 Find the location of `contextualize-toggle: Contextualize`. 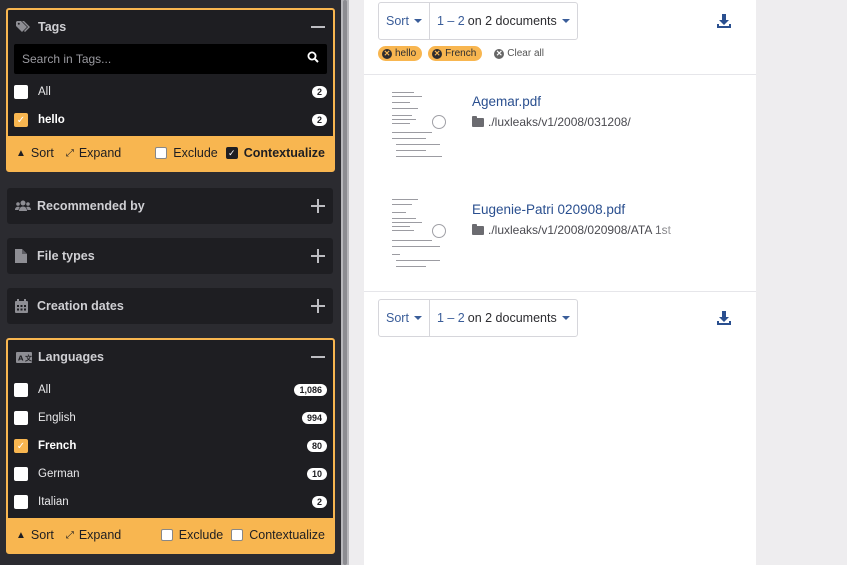

contextualize-toggle: Contextualize is located at coordinates (278, 535).